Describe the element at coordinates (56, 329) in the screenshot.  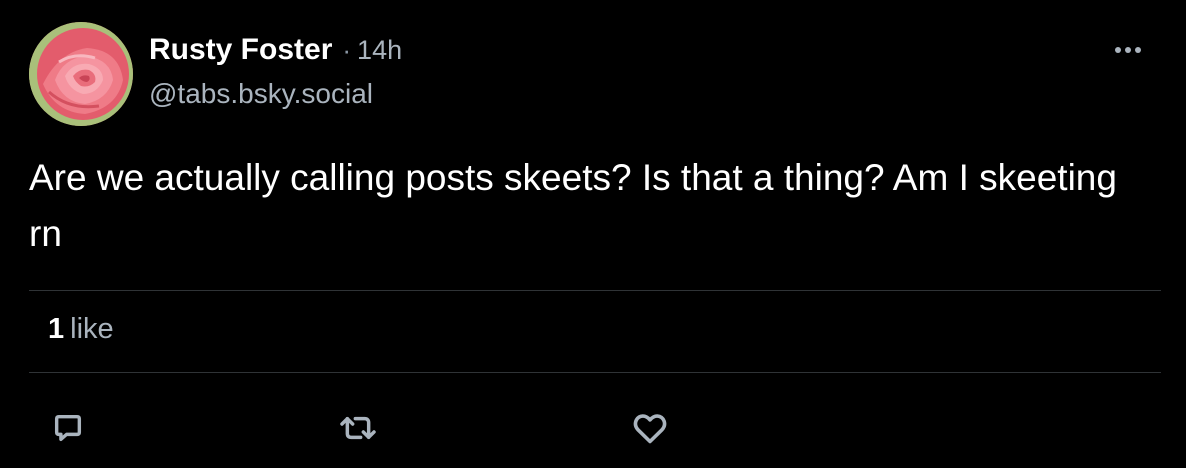
I see `like-count: 1` at that location.